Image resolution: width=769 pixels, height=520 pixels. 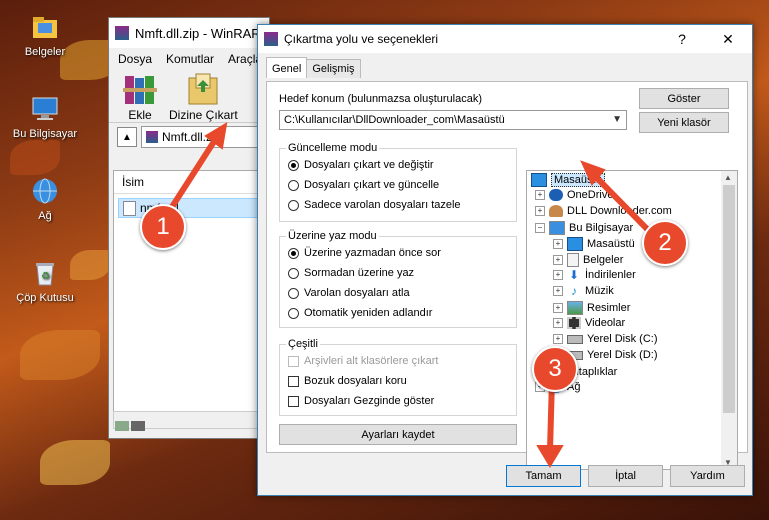 What do you see at coordinates (45, 35) in the screenshot?
I see `desktop-icon-documents: Belgeler` at bounding box center [45, 35].